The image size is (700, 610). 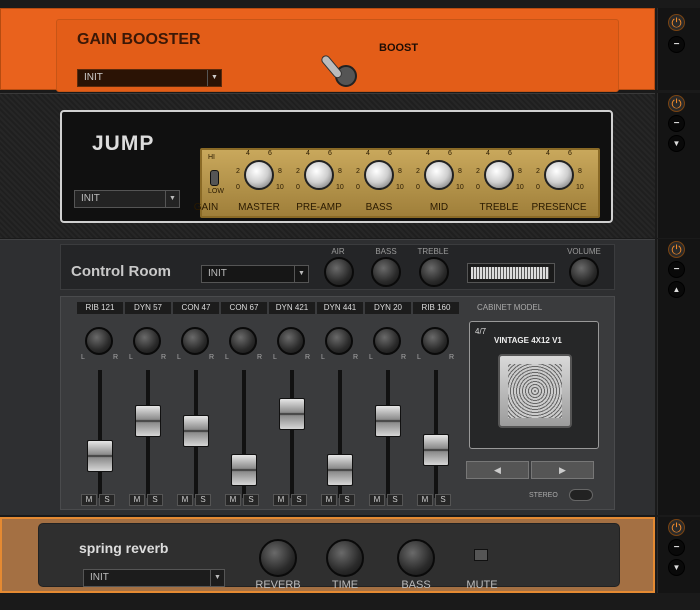 I want to click on scale-tick-label: 6, so click(x=390, y=153).